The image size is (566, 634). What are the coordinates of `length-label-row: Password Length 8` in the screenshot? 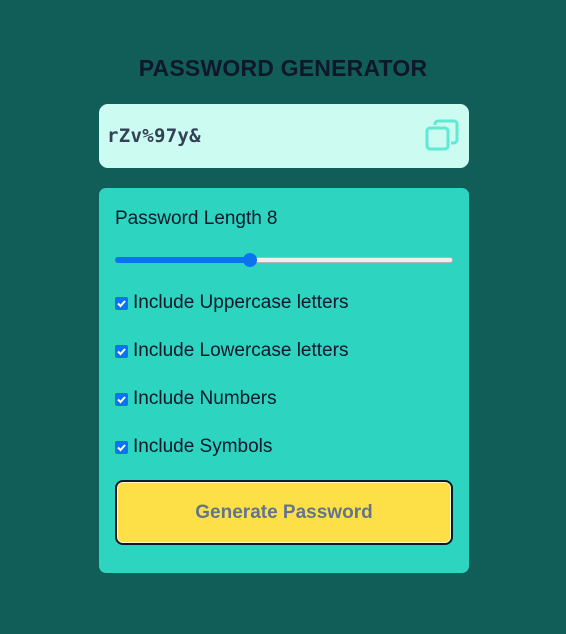 It's located at (196, 219).